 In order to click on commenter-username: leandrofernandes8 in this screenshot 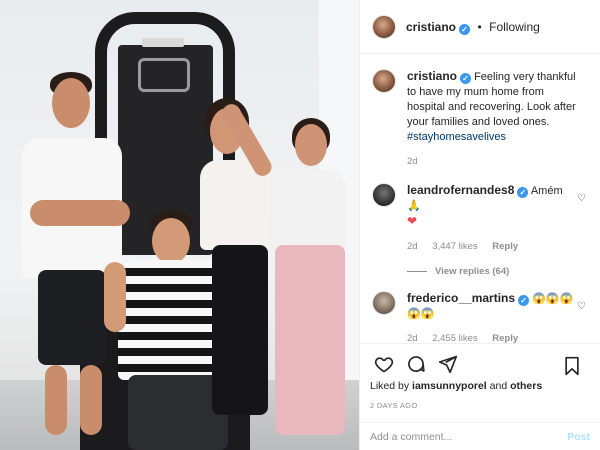, I will do `click(460, 190)`.